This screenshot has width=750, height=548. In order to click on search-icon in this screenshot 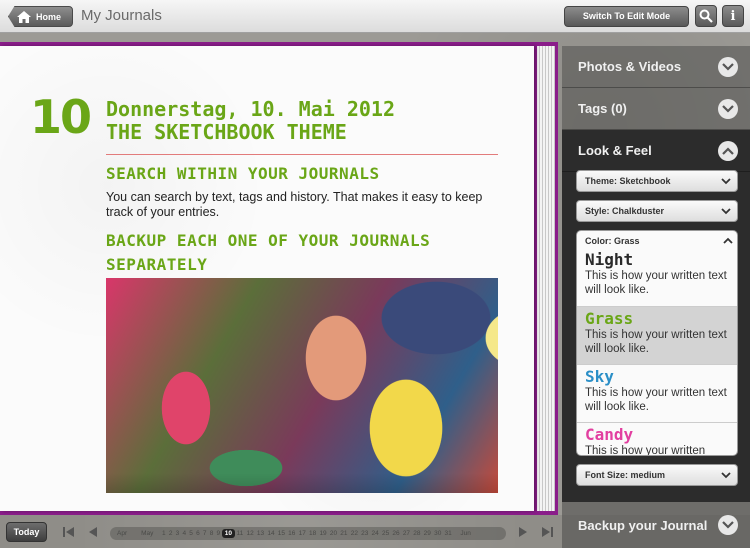, I will do `click(706, 16)`.